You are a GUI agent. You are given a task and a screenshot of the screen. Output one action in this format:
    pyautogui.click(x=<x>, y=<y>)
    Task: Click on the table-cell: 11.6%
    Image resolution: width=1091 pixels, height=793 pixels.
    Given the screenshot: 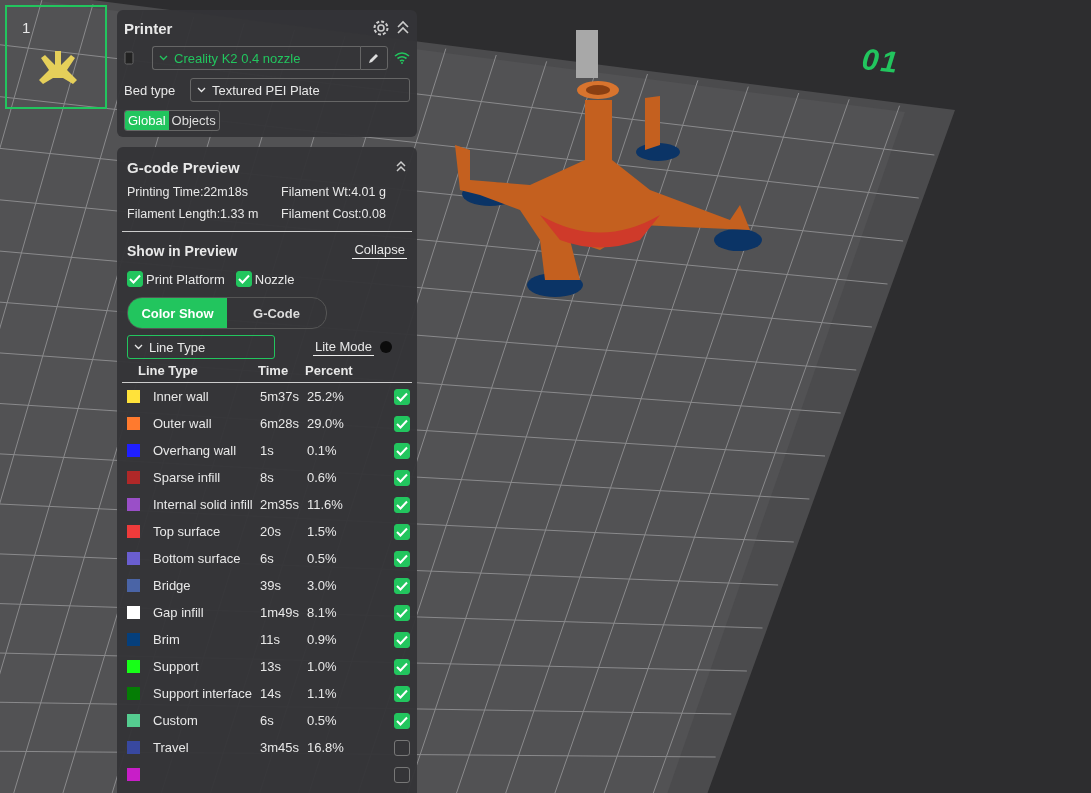 What is the action you would take?
    pyautogui.click(x=325, y=504)
    